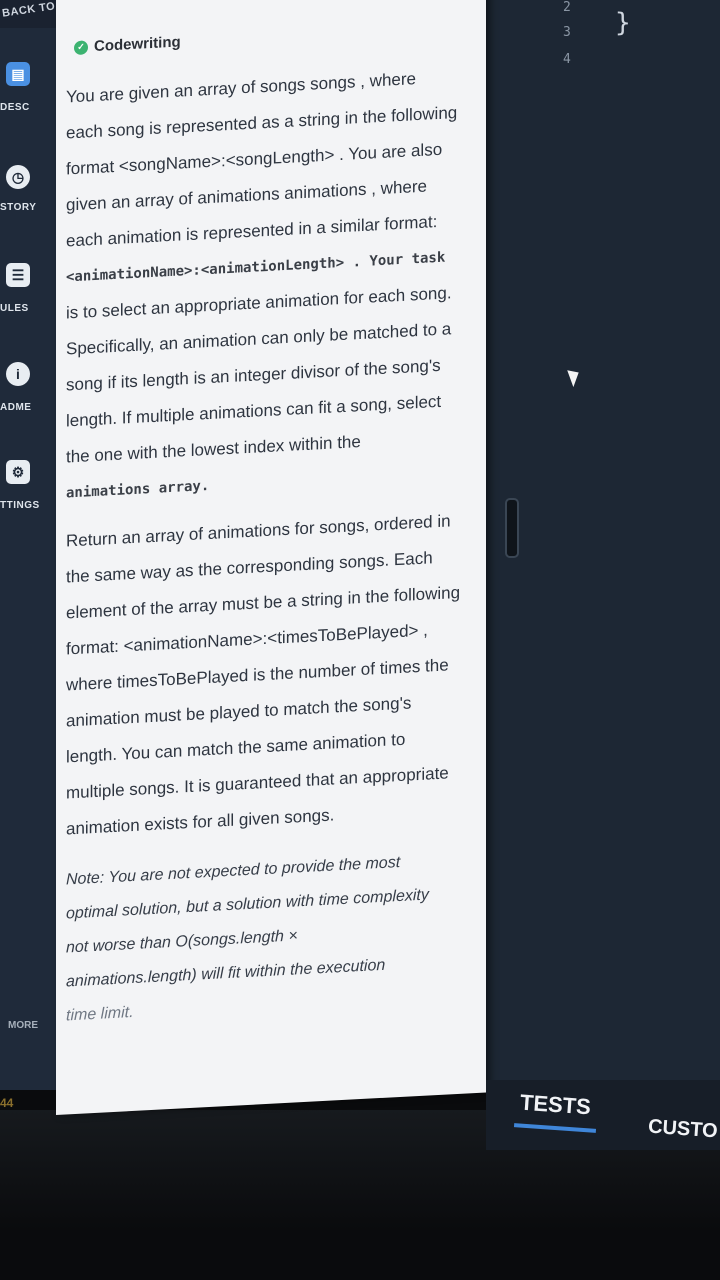 Image resolution: width=720 pixels, height=1280 pixels. Describe the element at coordinates (28, 9) in the screenshot. I see `back-link: BACK TO` at that location.